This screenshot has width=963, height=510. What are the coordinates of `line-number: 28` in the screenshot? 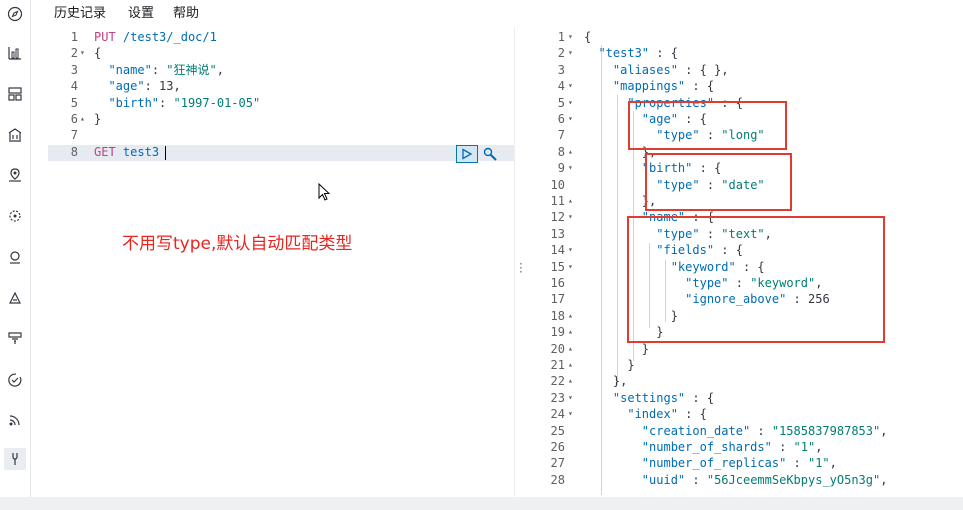 It's located at (557, 479).